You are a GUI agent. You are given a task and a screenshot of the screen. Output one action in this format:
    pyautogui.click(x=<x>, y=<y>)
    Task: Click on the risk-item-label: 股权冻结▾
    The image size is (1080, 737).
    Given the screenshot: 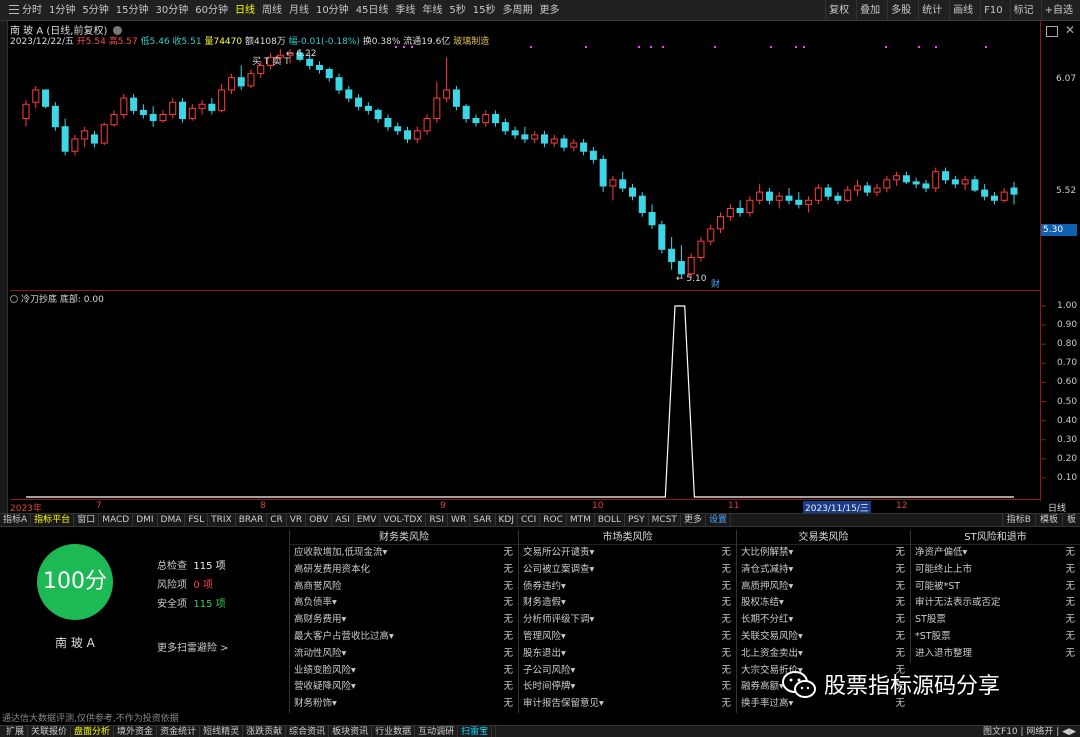 What is the action you would take?
    pyautogui.click(x=762, y=603)
    